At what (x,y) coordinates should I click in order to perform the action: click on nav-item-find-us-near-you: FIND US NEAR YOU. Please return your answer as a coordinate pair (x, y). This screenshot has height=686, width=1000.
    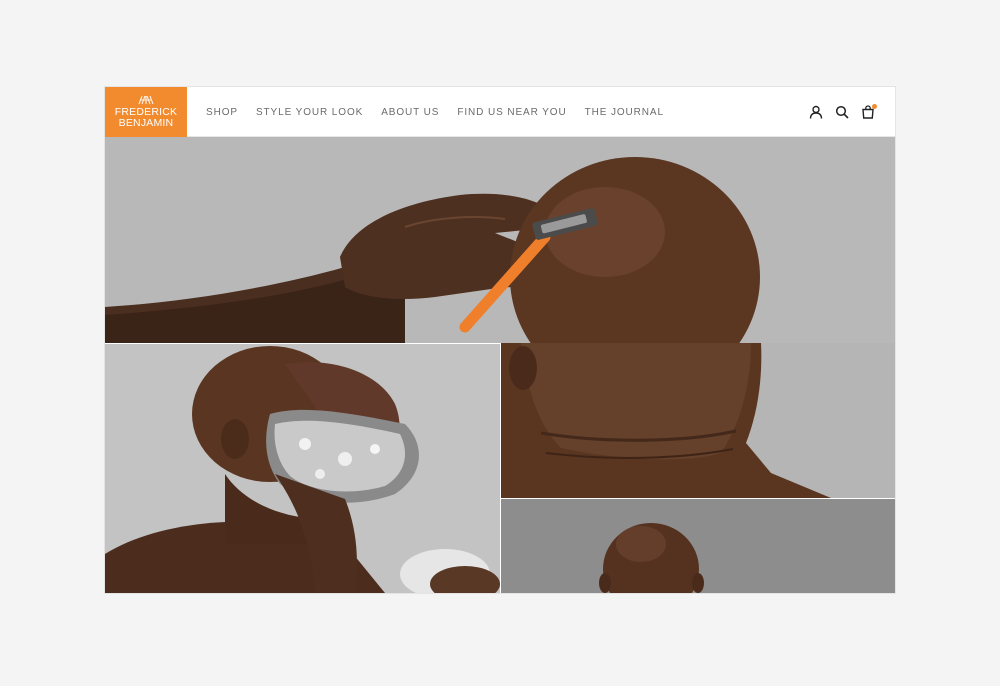
    Looking at the image, I should click on (511, 112).